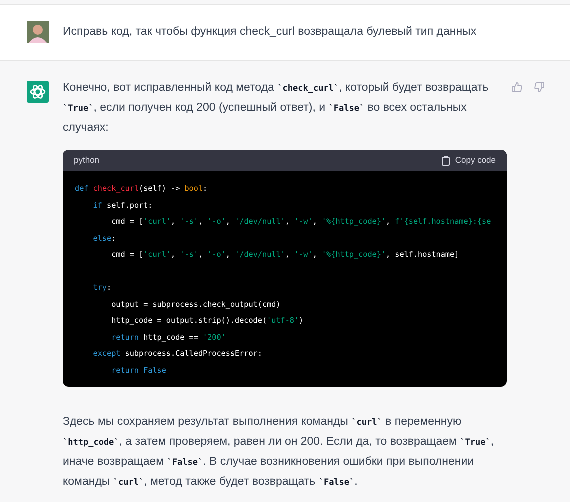  I want to click on answer-paragraph: Конечно, вот исправленный код метода `check_curl`, который будет возвращать `True`, если получен код 200 (успешный ответ), и `False` во всех остальных случаях:, so click(276, 108).